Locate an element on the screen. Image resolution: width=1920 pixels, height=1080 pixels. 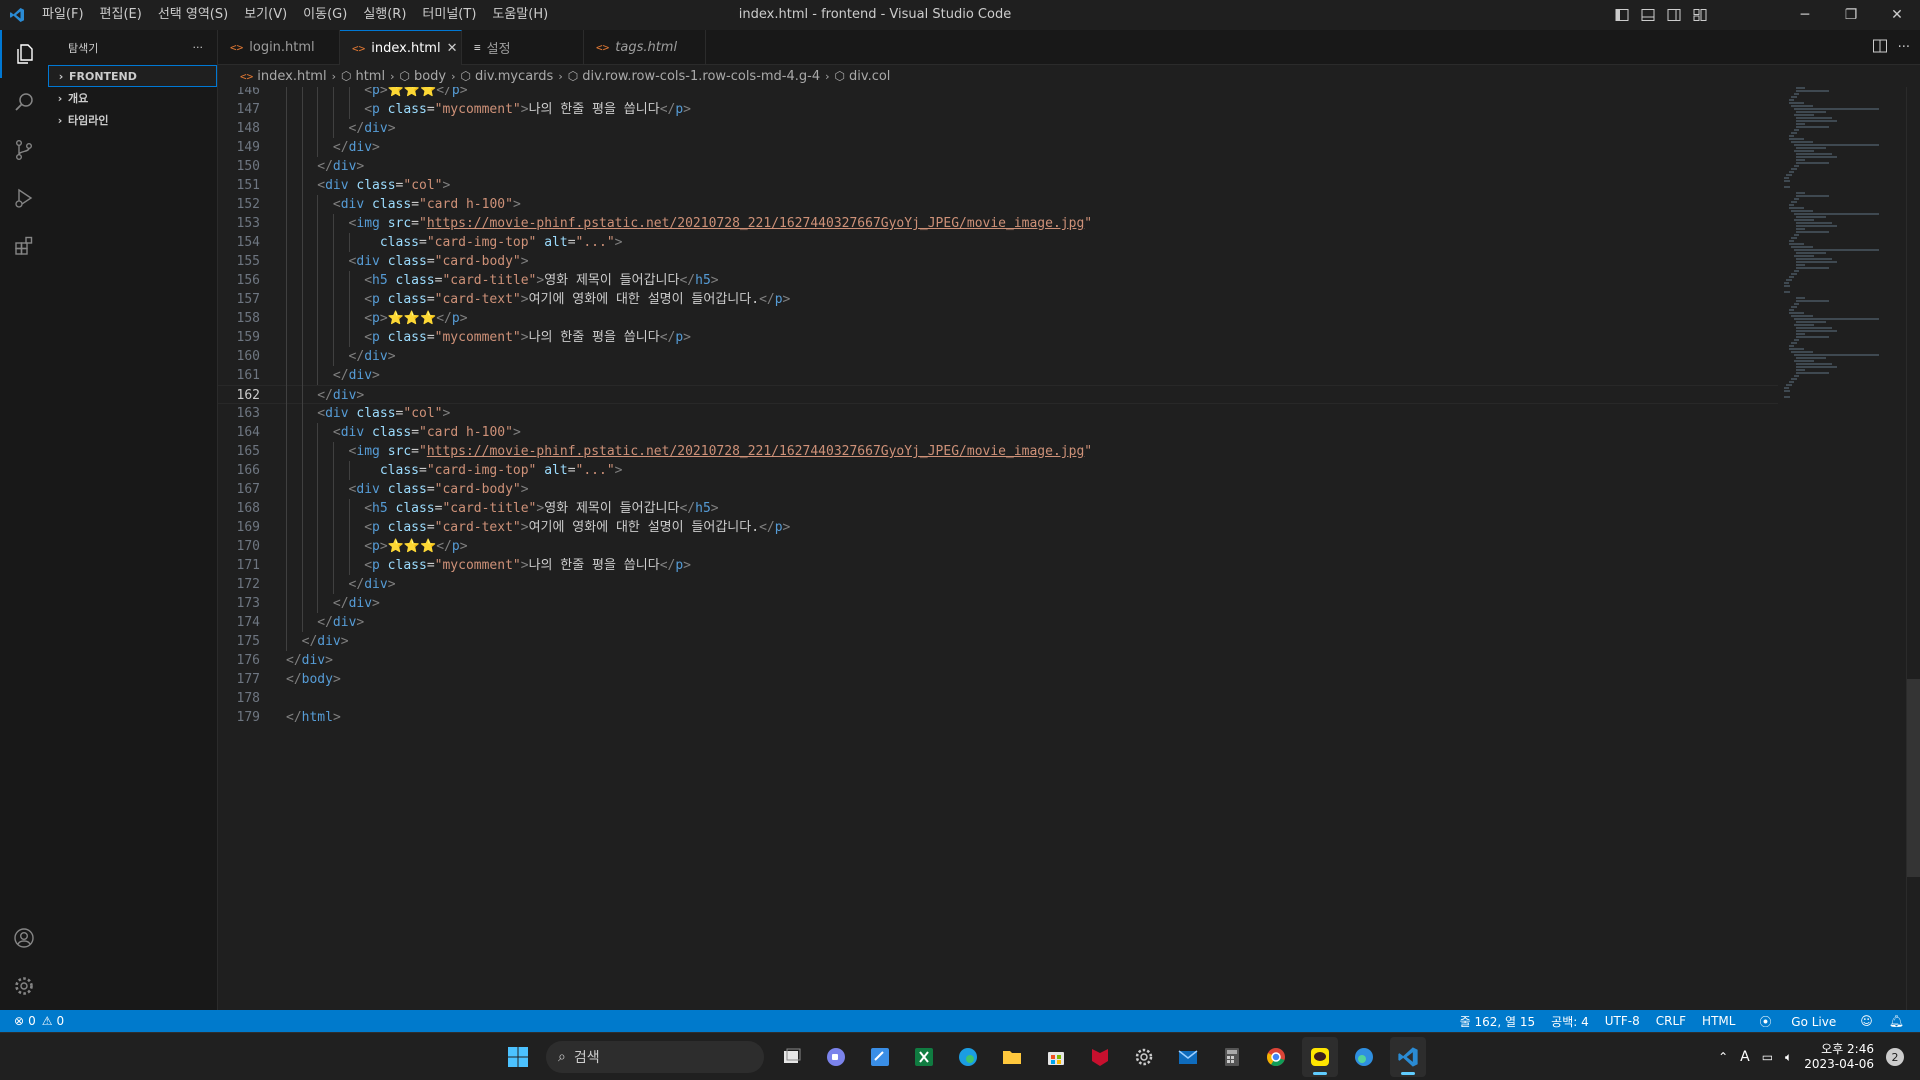
breadcrumb-item-mycards: ⬡ div.mycards is located at coordinates (507, 76).